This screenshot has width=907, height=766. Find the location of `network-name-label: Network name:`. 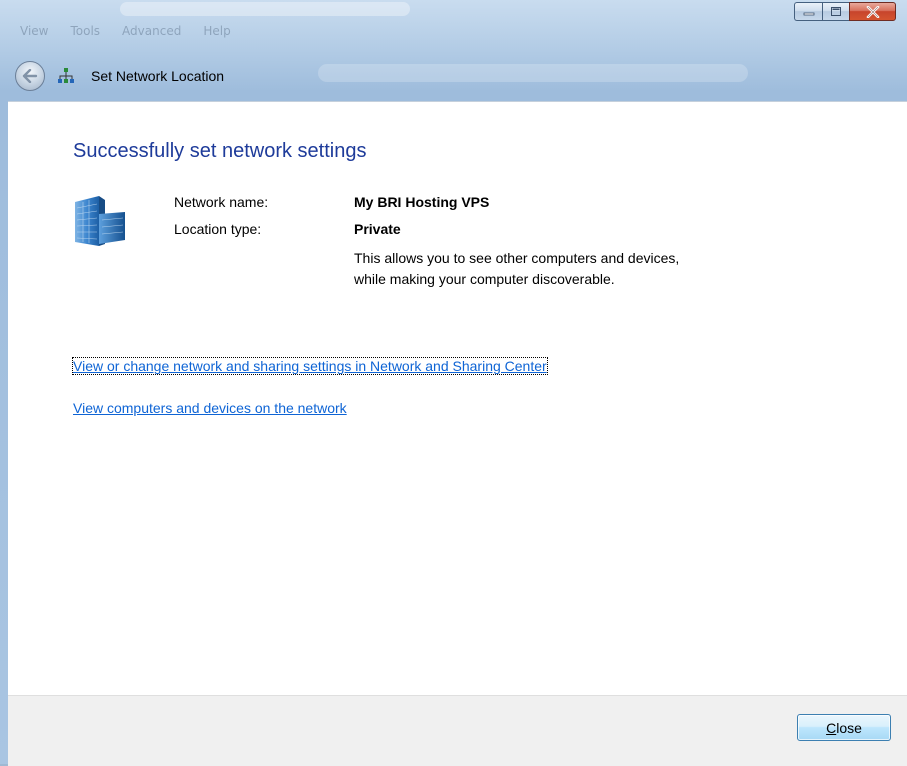

network-name-label: Network name: is located at coordinates (221, 202).